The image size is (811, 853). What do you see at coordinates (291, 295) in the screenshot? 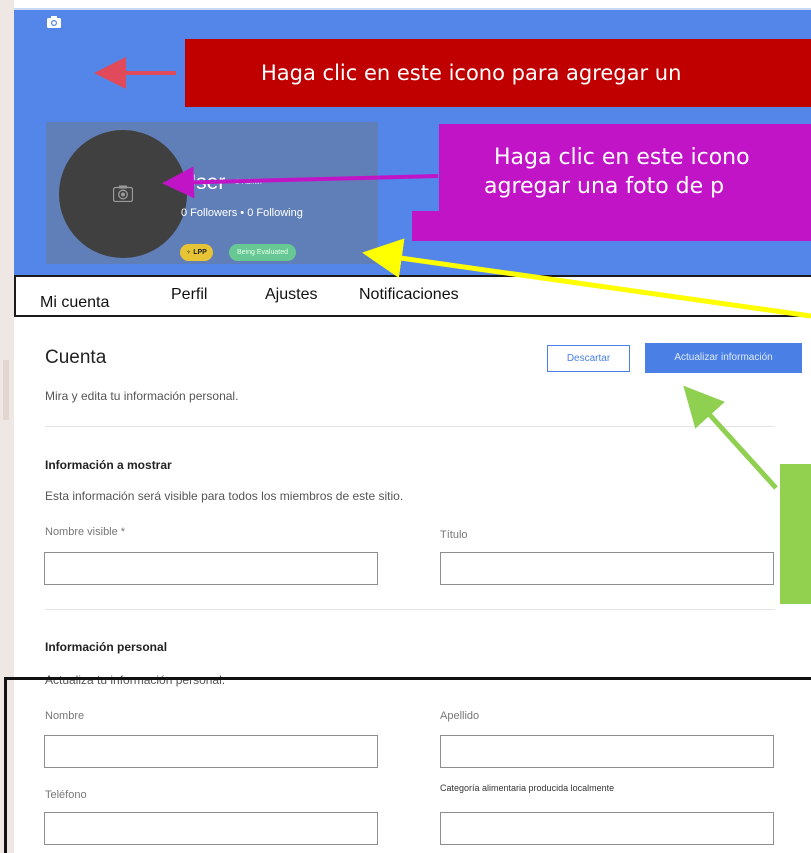
I see `tab-ajustes: Ajustes` at bounding box center [291, 295].